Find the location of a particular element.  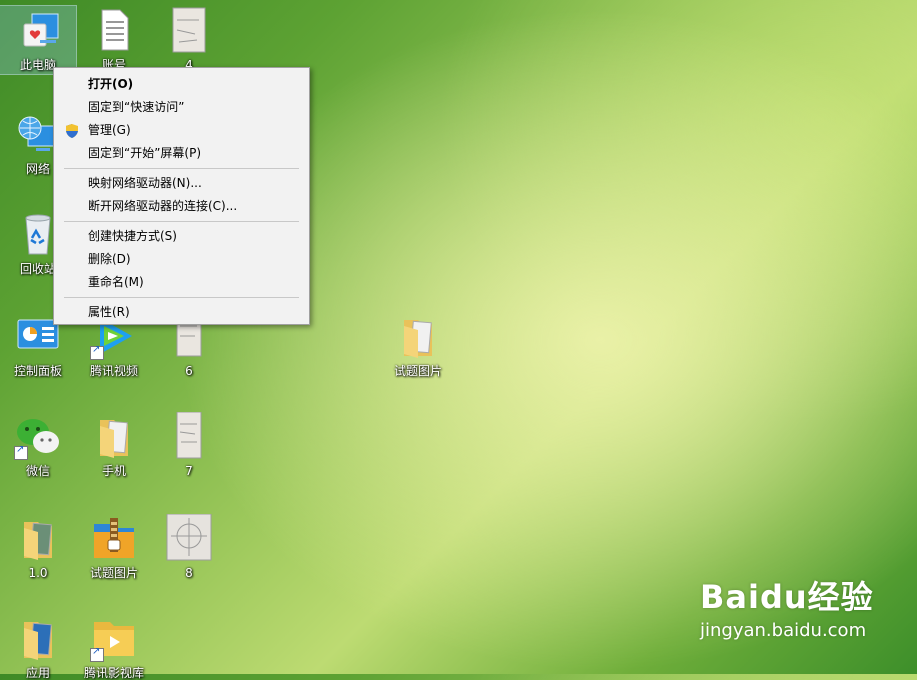

menu-item-label: 固定到“开始”屏幕(P) is located at coordinates (145, 153).